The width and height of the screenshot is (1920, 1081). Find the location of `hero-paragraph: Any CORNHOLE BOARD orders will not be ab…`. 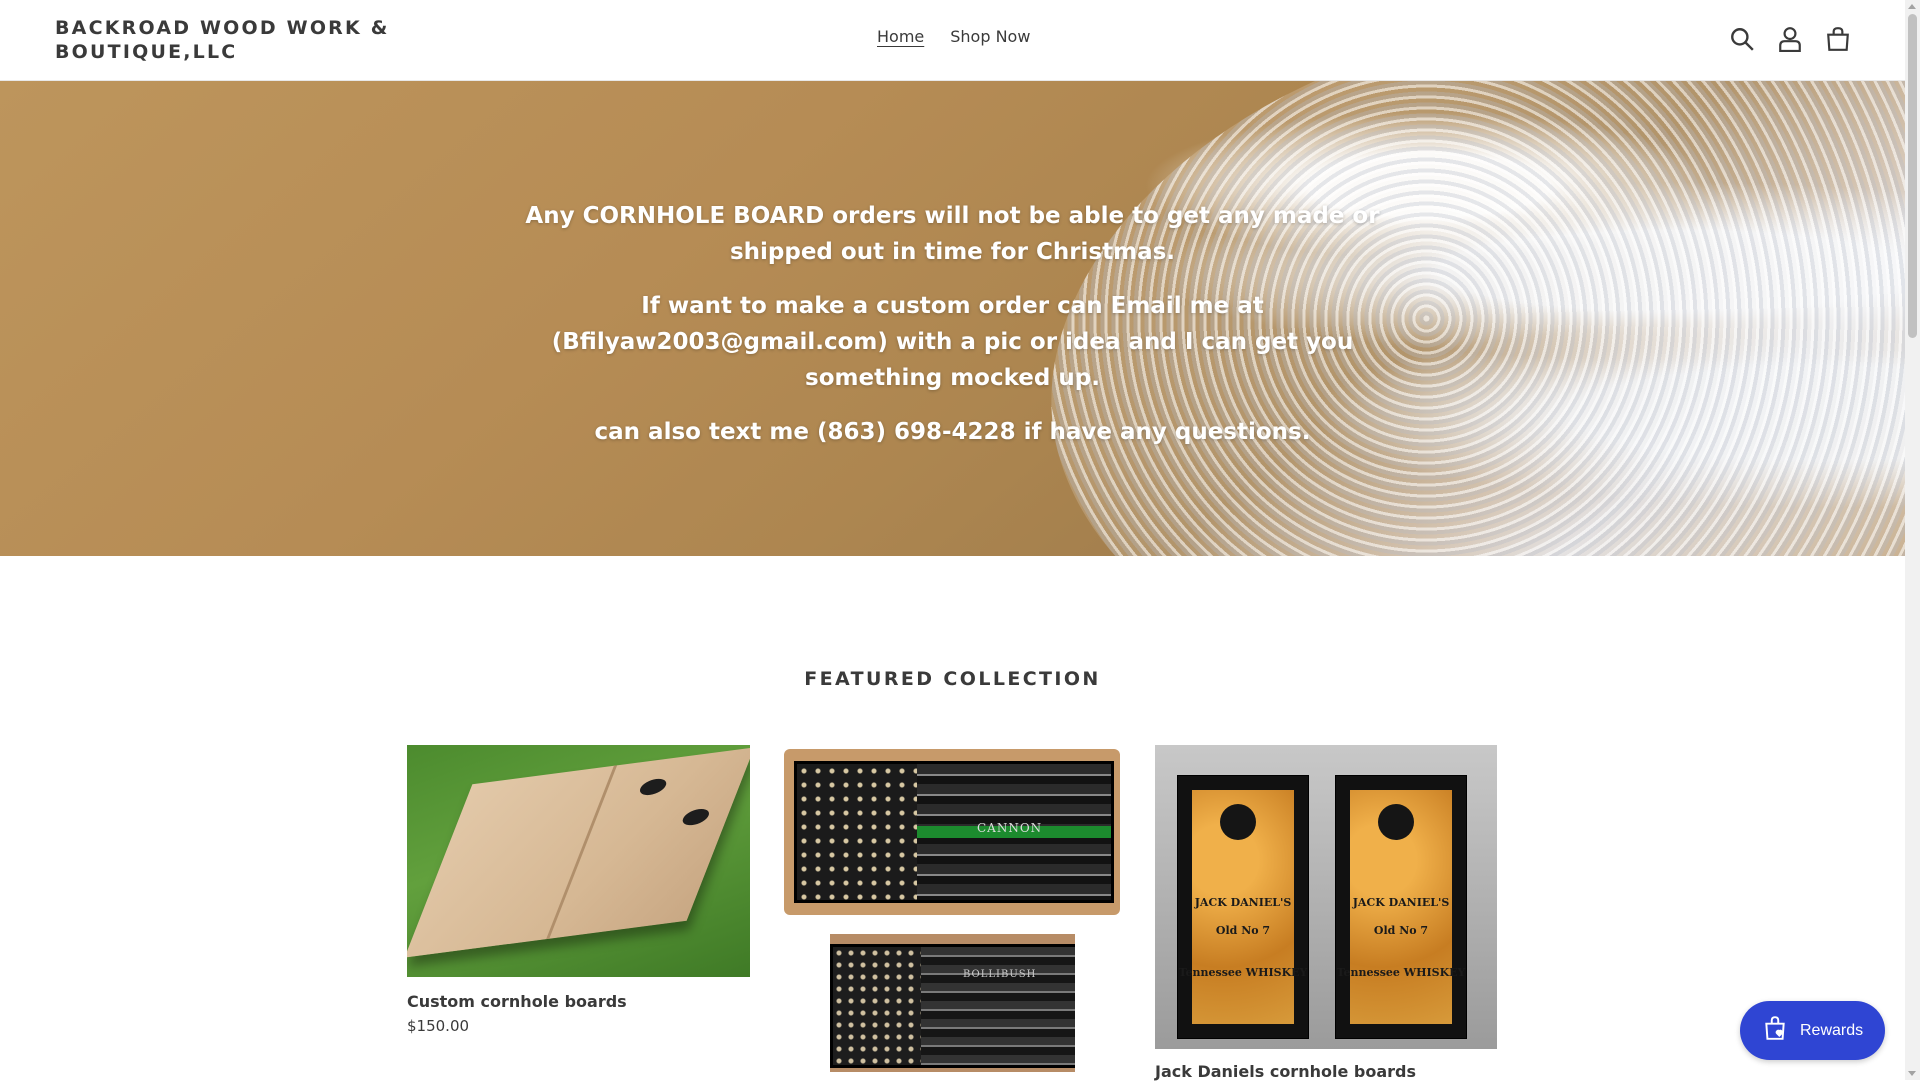

hero-paragraph: Any CORNHOLE BOARD orders will not be ab… is located at coordinates (952, 234).